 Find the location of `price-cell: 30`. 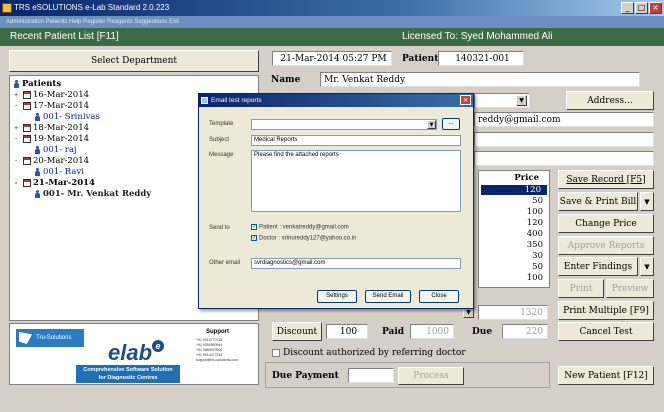

price-cell: 30 is located at coordinates (537, 256).